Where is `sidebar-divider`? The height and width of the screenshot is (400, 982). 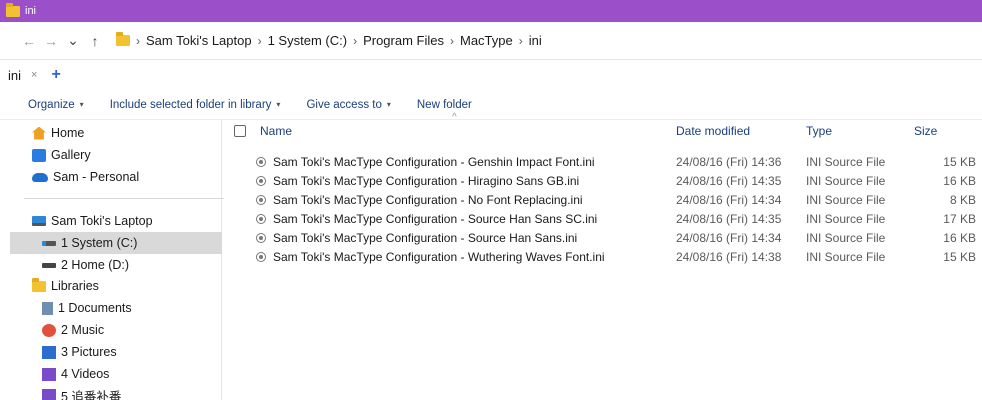 sidebar-divider is located at coordinates (124, 198).